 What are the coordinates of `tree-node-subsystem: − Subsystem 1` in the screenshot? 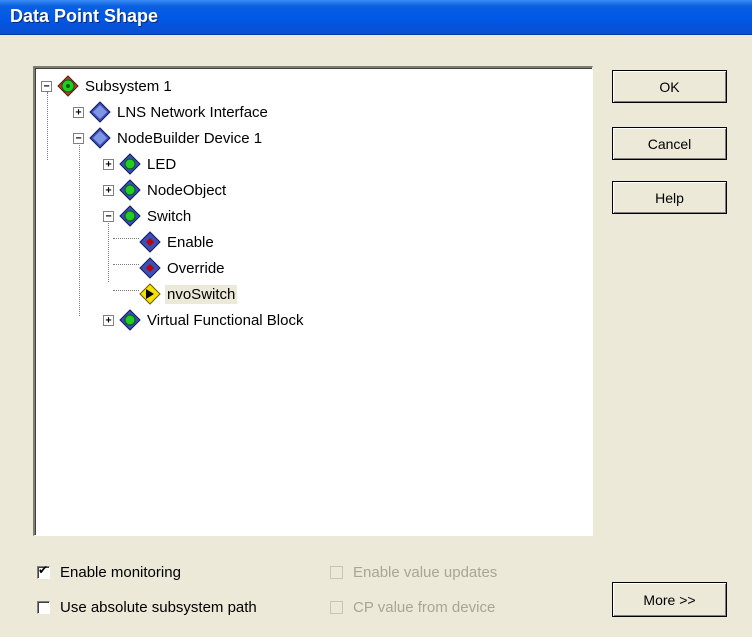 It's located at (107, 86).